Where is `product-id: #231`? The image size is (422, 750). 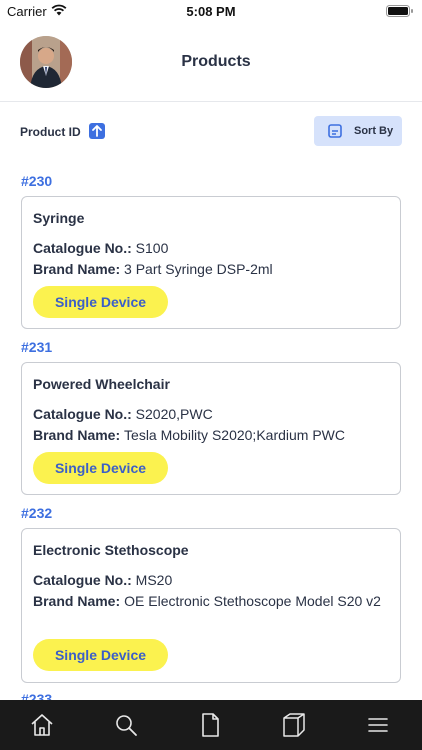 product-id: #231 is located at coordinates (36, 347).